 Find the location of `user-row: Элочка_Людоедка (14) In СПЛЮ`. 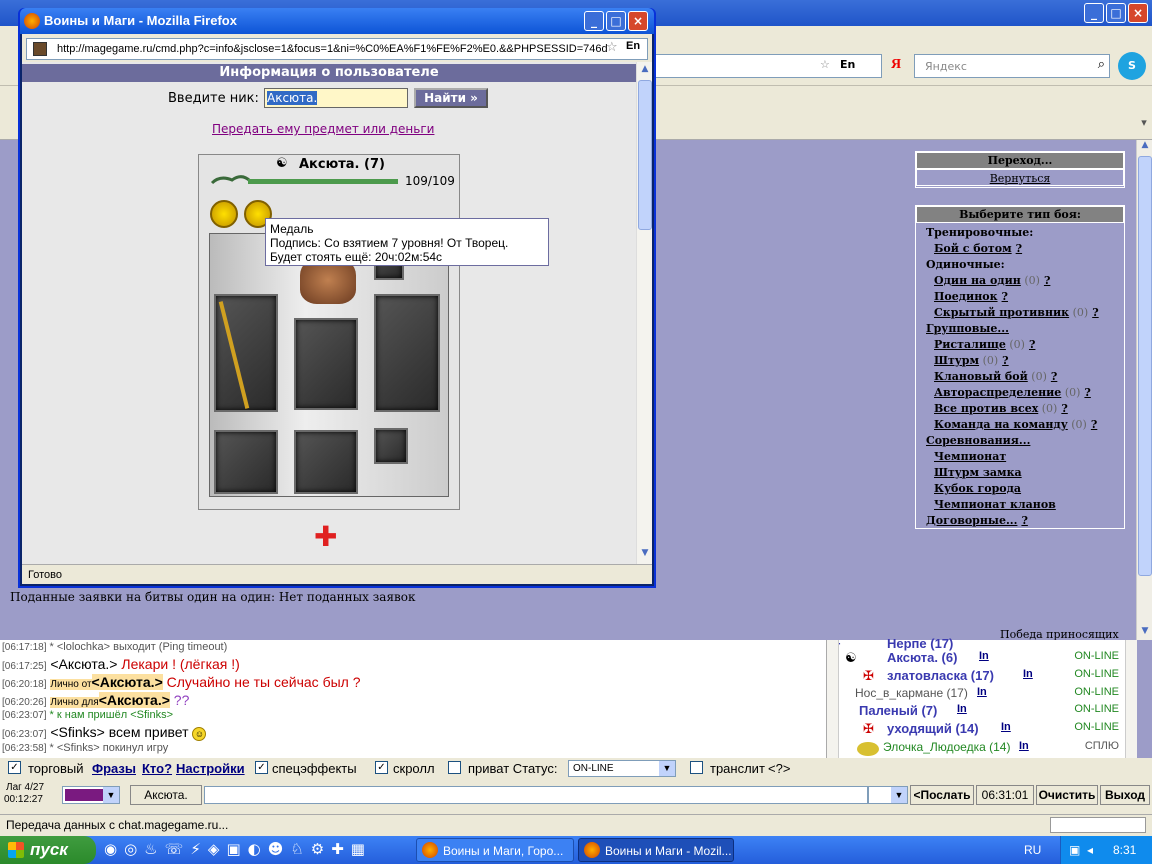

user-row: Элочка_Людоедка (14) In СПЛЮ is located at coordinates (975, 749).